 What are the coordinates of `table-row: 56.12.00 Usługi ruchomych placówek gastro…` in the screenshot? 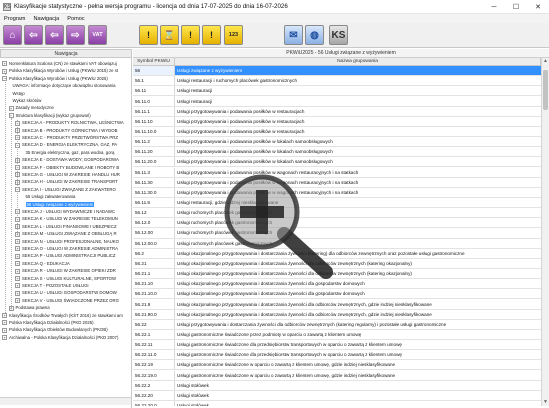 It's located at (337, 233).